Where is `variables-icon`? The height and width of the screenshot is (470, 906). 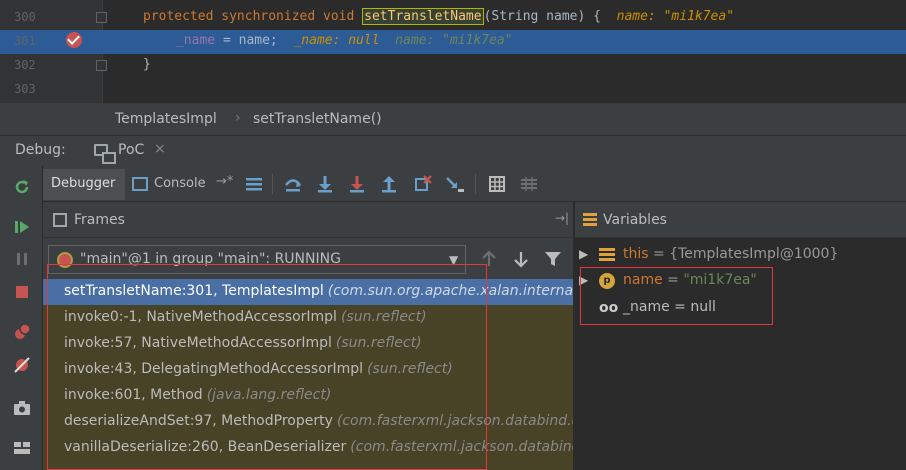
variables-icon is located at coordinates (590, 220).